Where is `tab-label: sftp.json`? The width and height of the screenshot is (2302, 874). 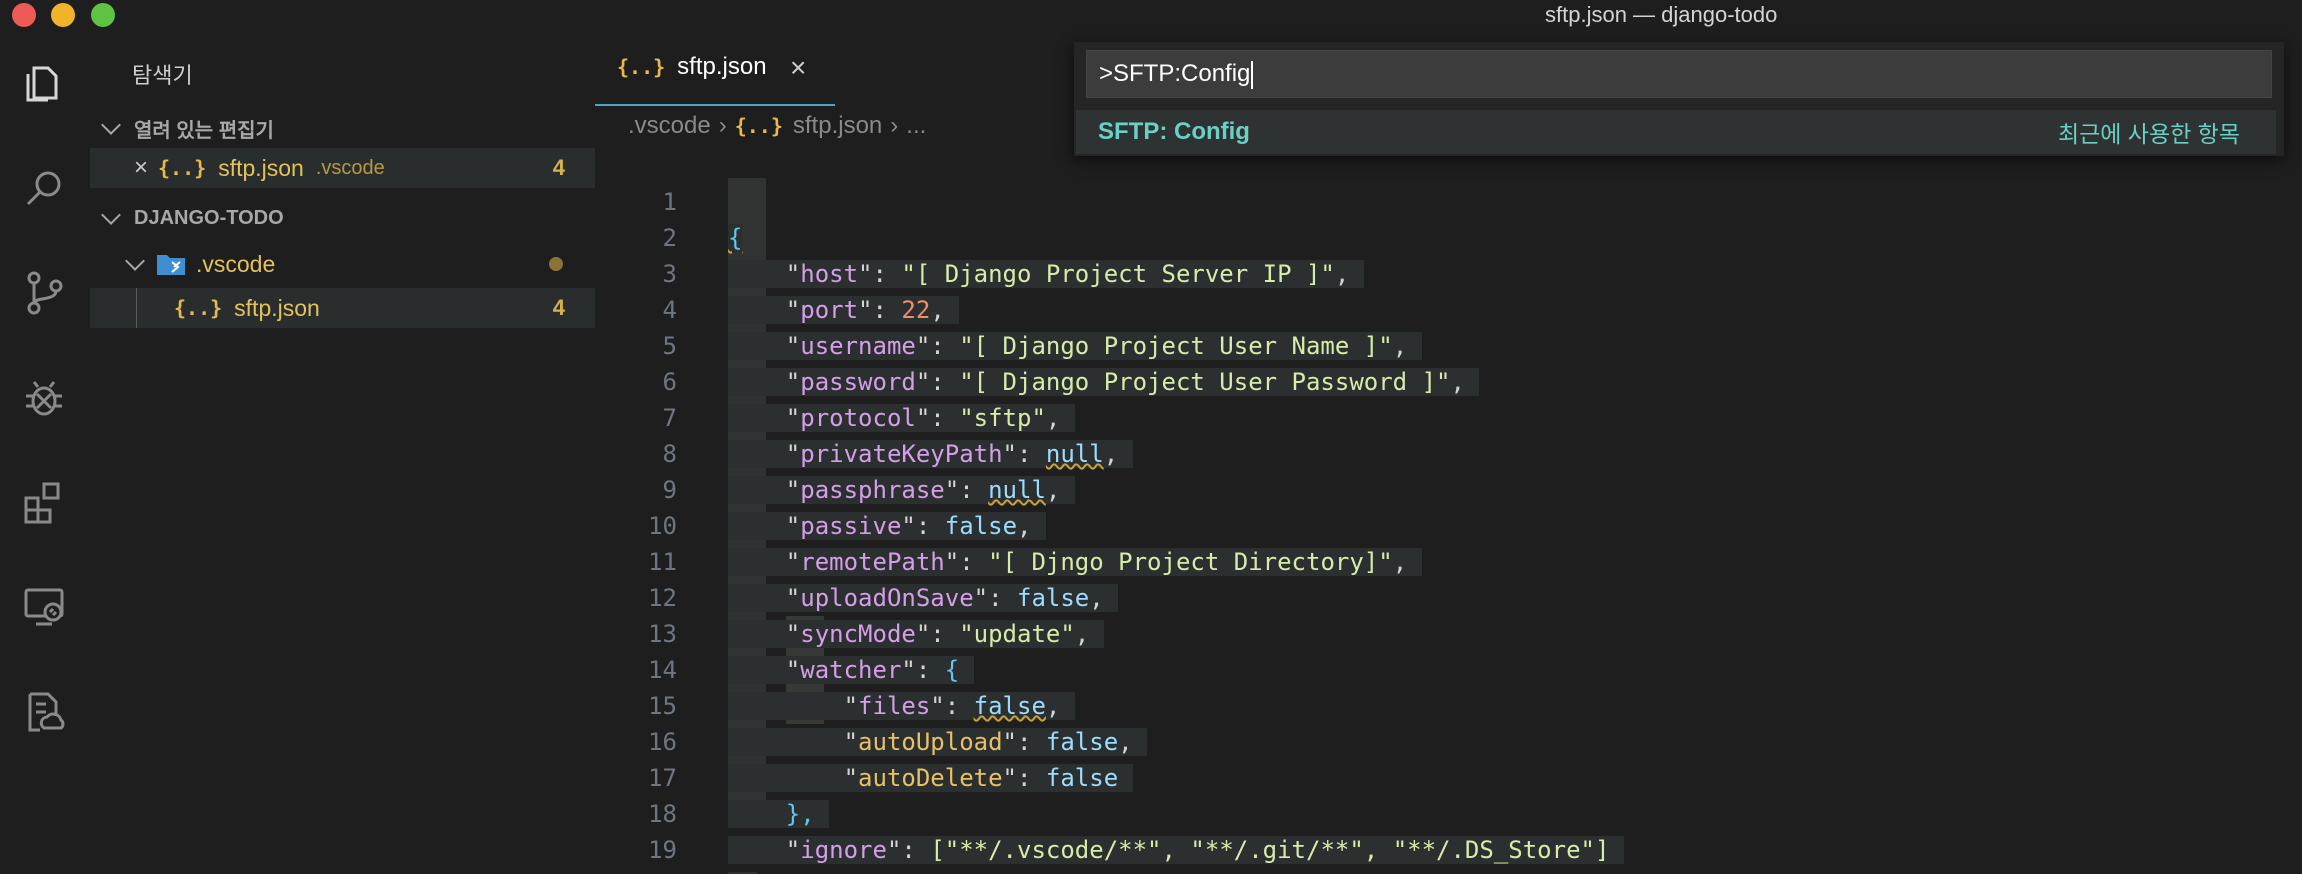
tab-label: sftp.json is located at coordinates (722, 66).